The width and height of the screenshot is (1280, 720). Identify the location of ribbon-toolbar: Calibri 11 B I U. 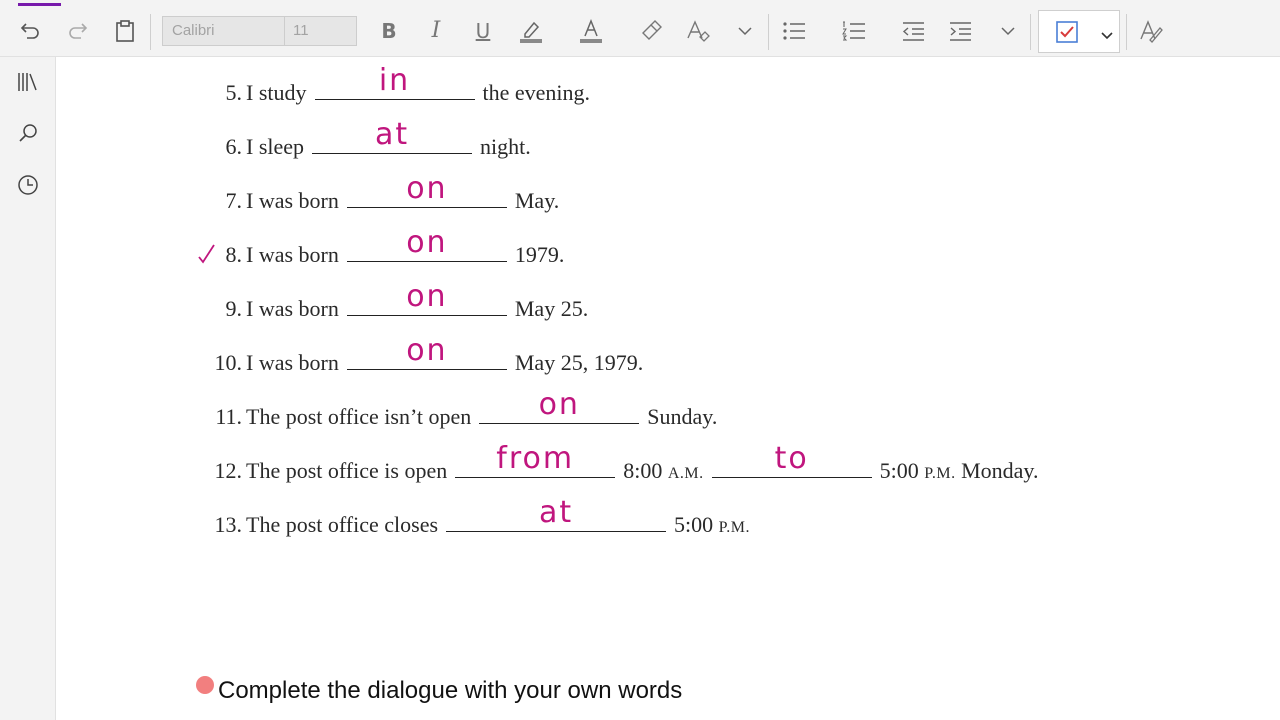
(640, 28).